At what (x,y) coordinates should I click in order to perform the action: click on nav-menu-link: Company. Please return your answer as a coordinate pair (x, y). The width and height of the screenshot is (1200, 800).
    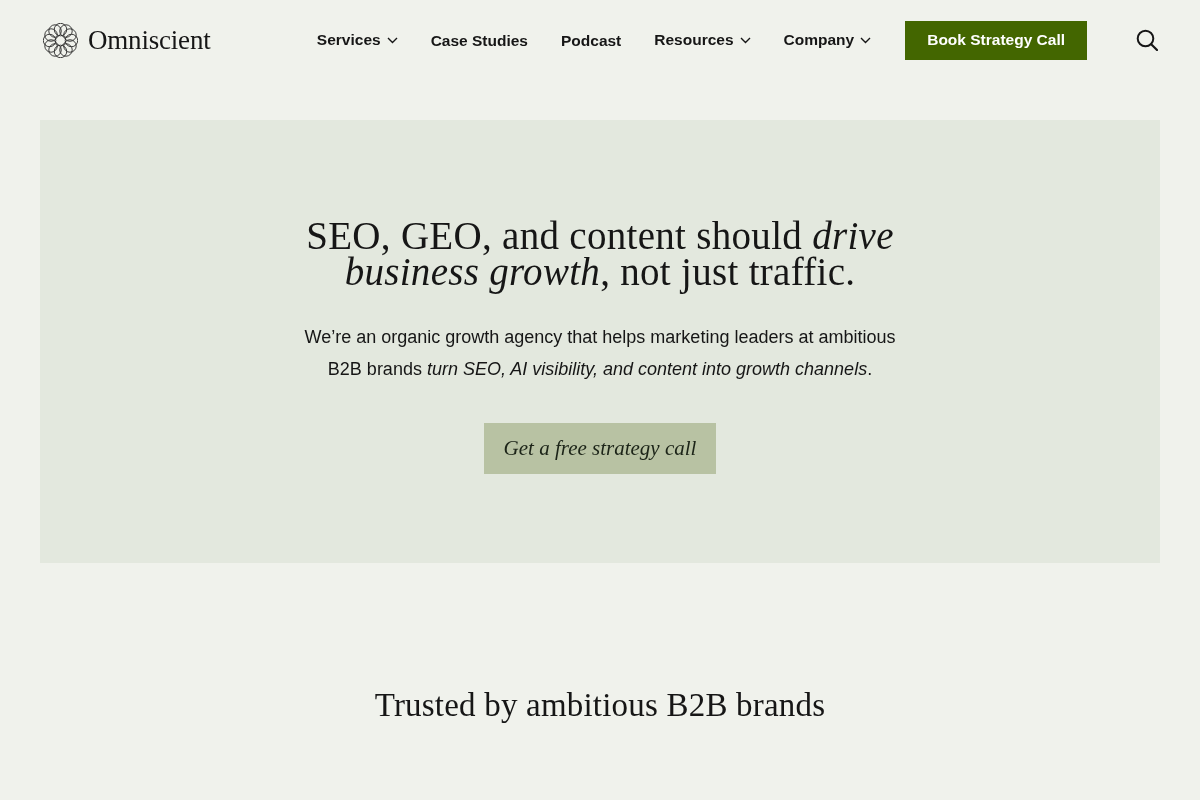
    Looking at the image, I should click on (827, 40).